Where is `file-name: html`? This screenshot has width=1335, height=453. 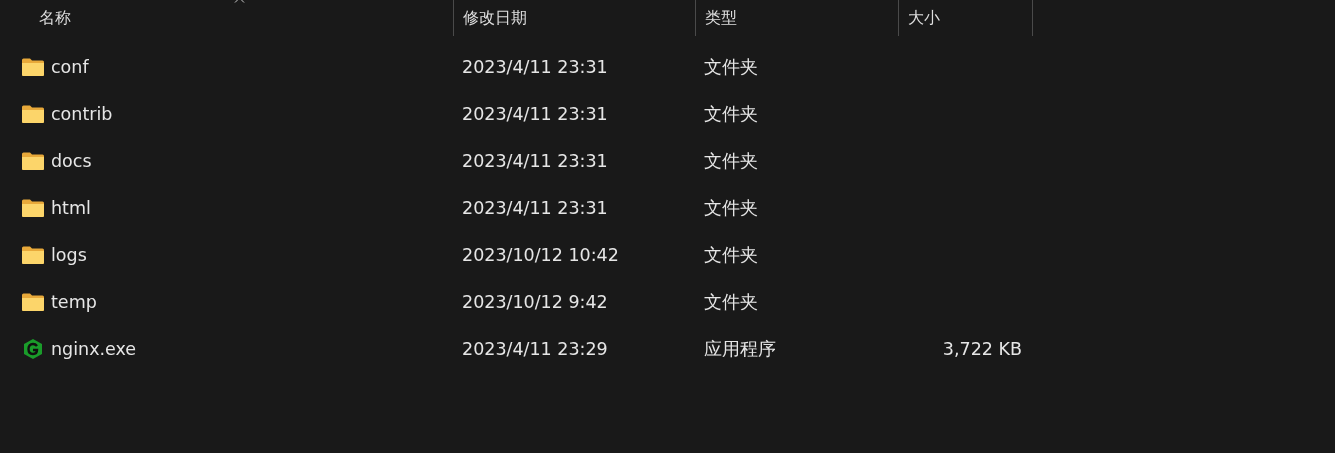 file-name: html is located at coordinates (226, 207).